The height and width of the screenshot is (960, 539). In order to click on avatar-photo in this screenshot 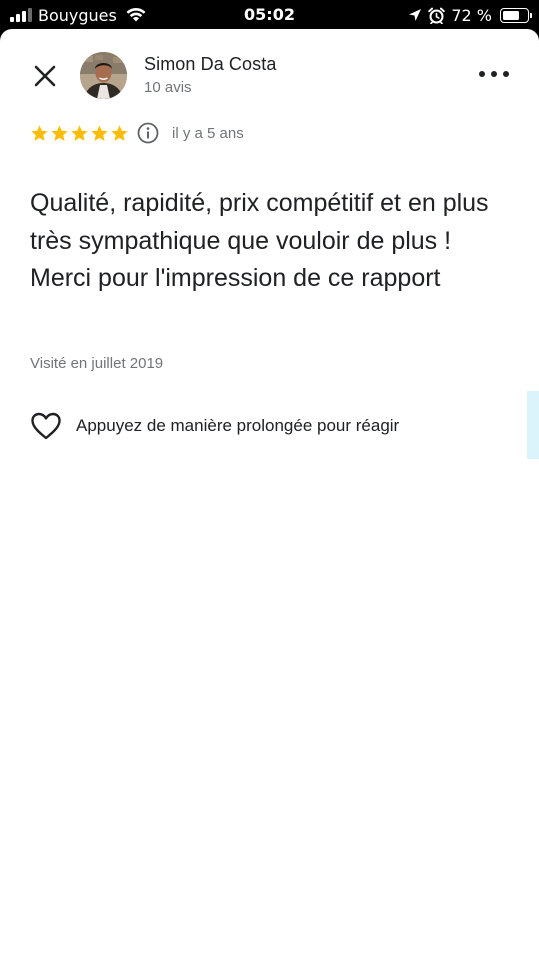, I will do `click(103, 75)`.